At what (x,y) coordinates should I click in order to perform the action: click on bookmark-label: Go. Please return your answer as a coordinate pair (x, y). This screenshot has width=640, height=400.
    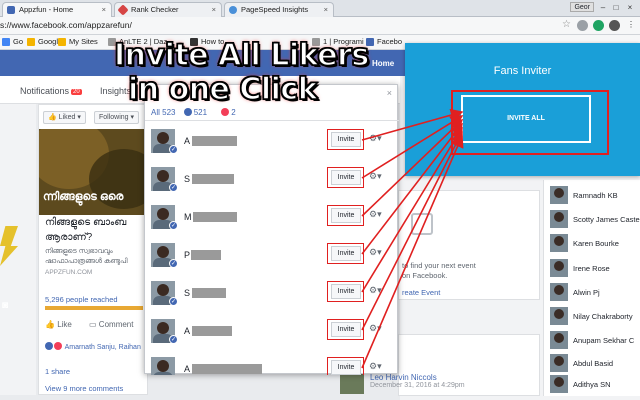
    Looking at the image, I should click on (18, 41).